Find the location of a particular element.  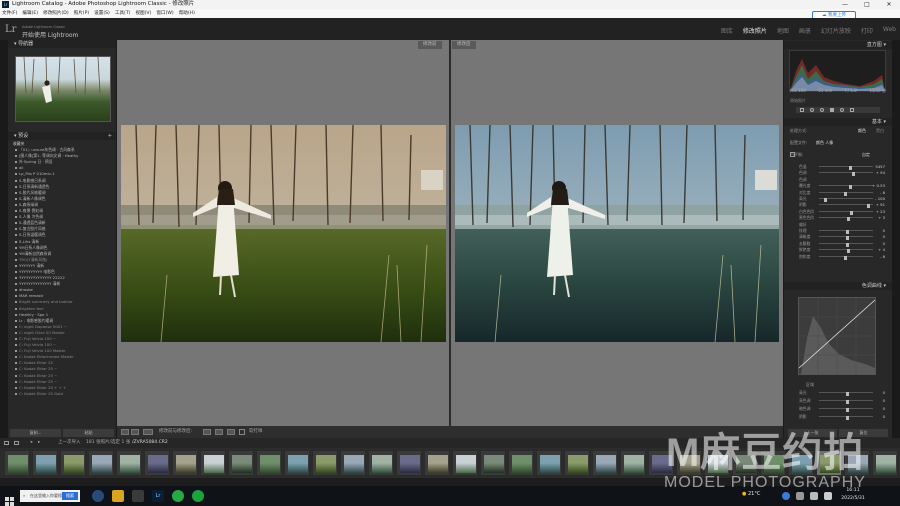

grid-view-icon is located at coordinates (6, 443).